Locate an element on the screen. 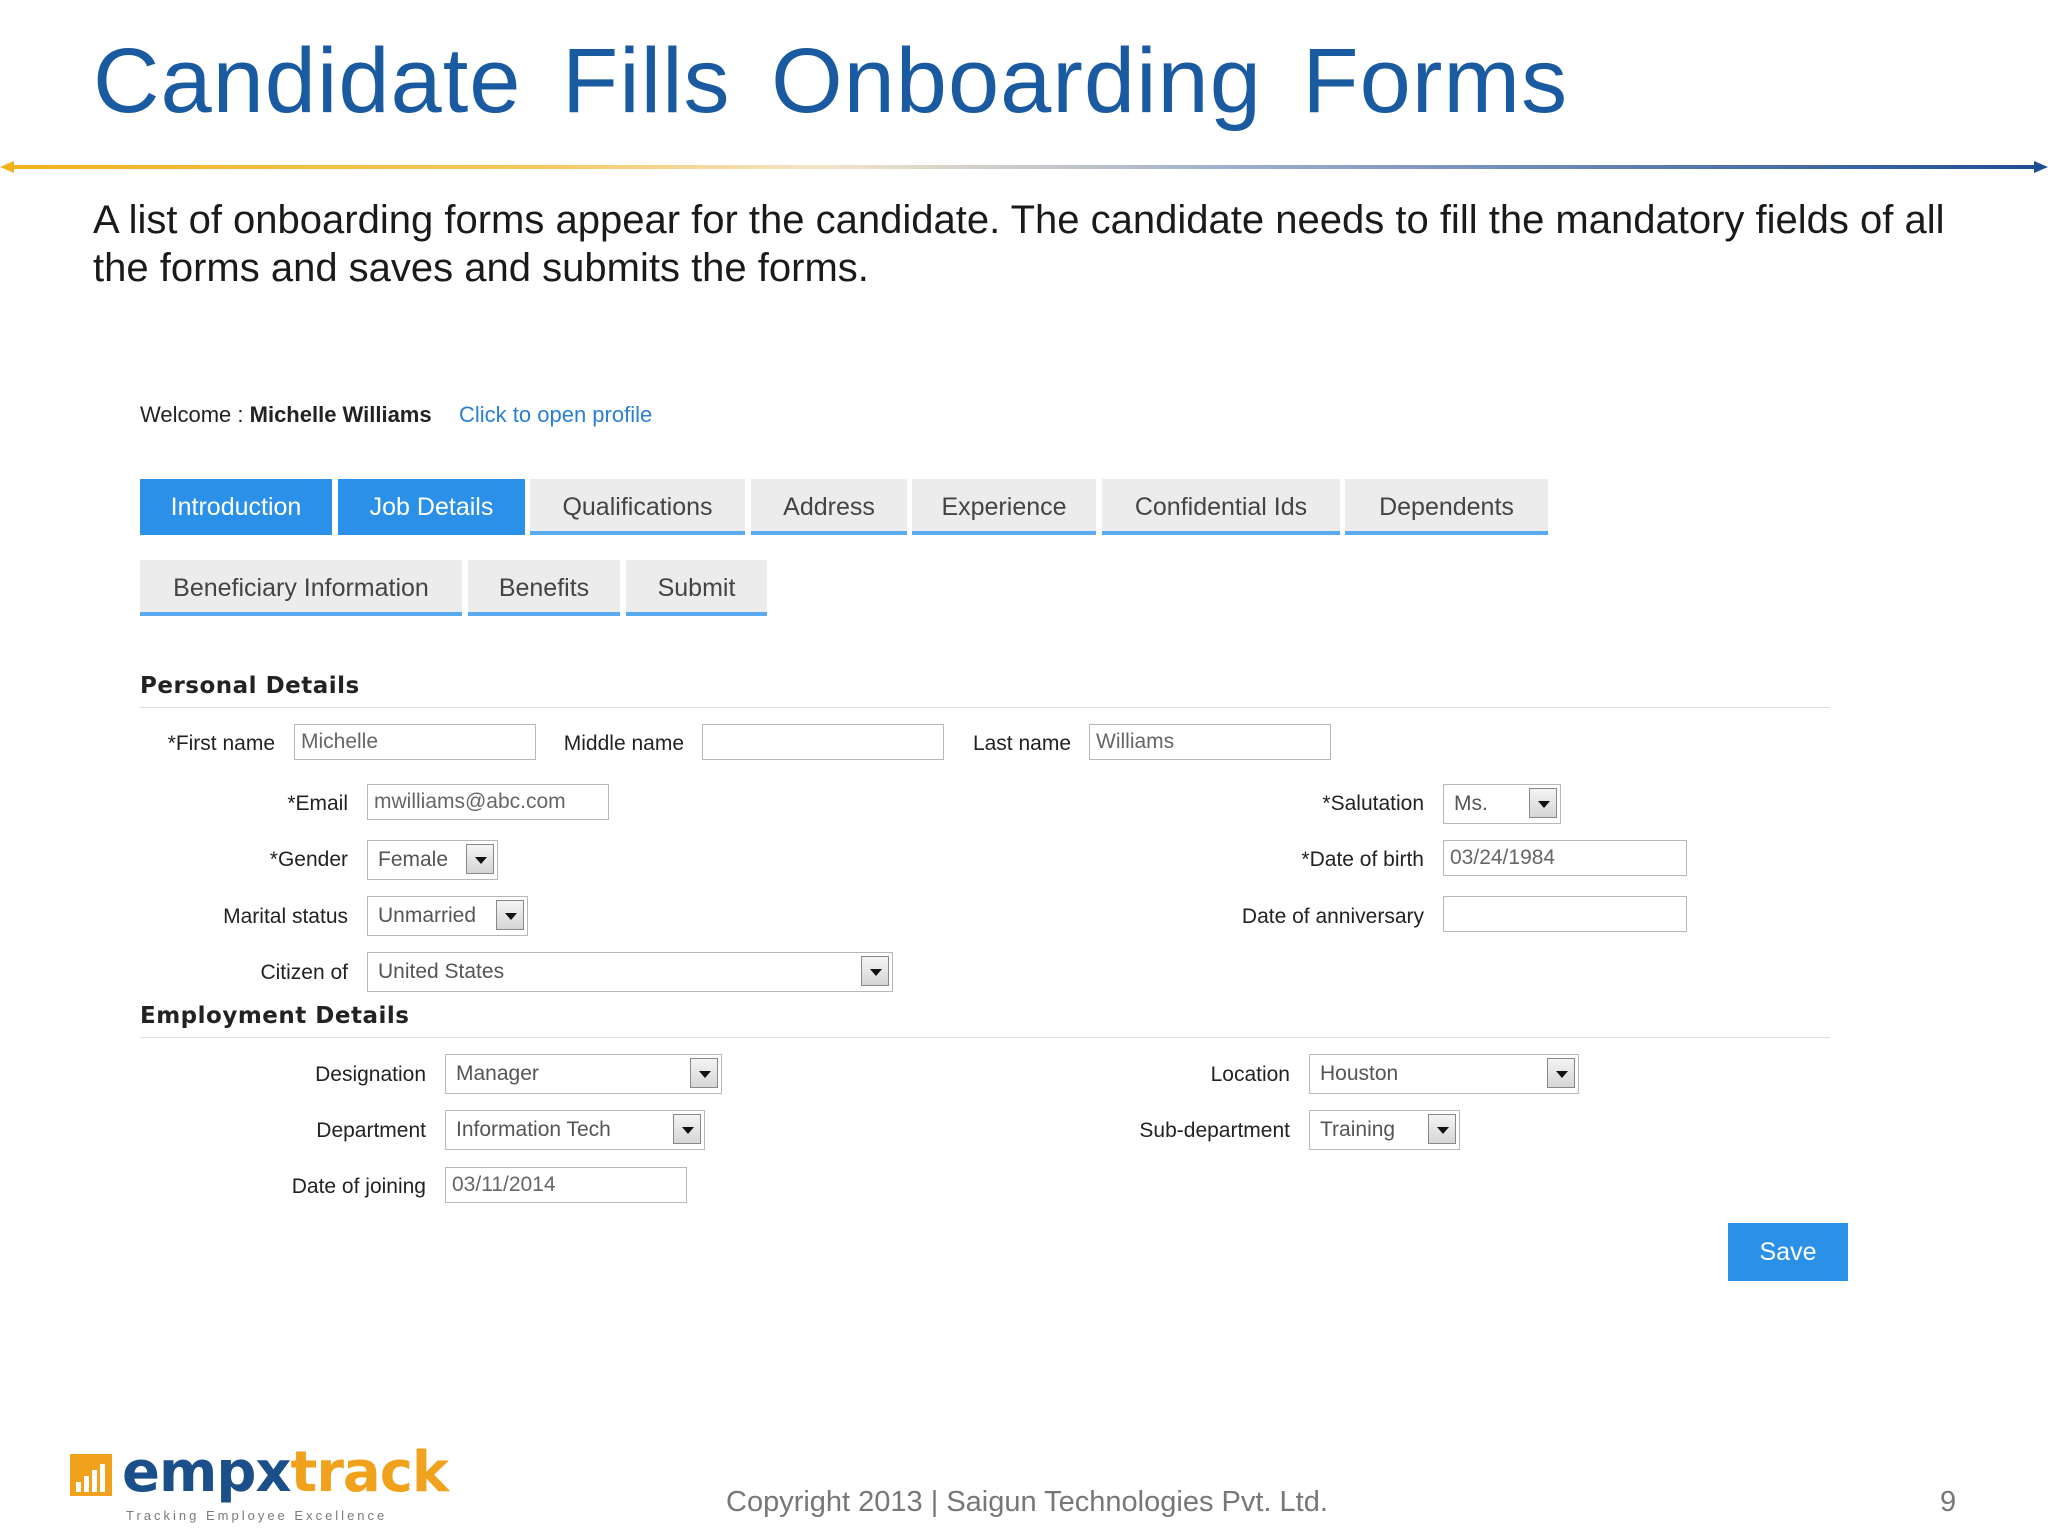 This screenshot has width=2048, height=1536. tab-address: Address is located at coordinates (829, 507).